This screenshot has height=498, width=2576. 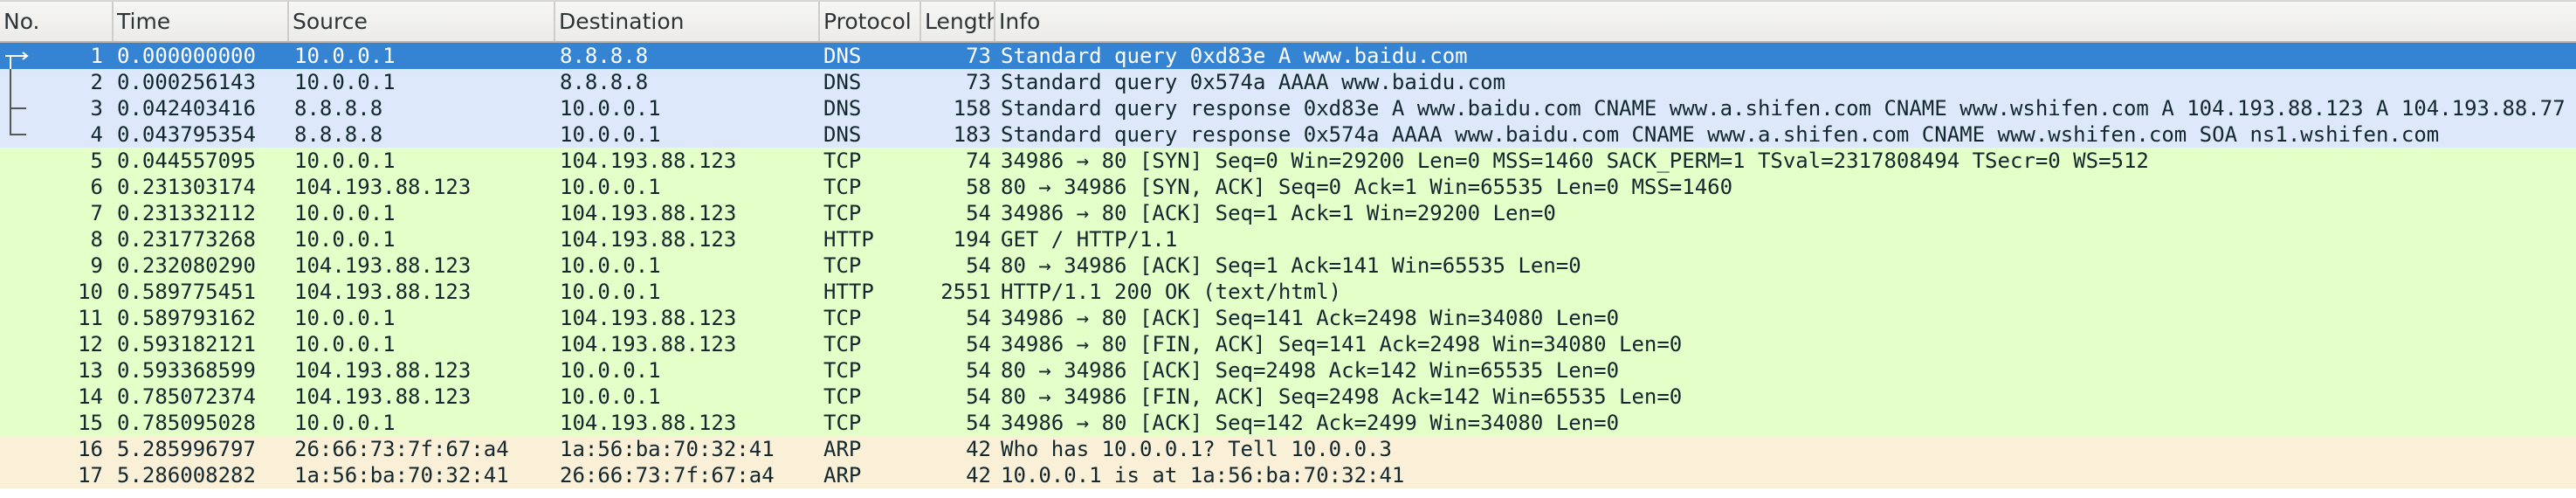 I want to click on cell-protocol: DNS, so click(x=842, y=134).